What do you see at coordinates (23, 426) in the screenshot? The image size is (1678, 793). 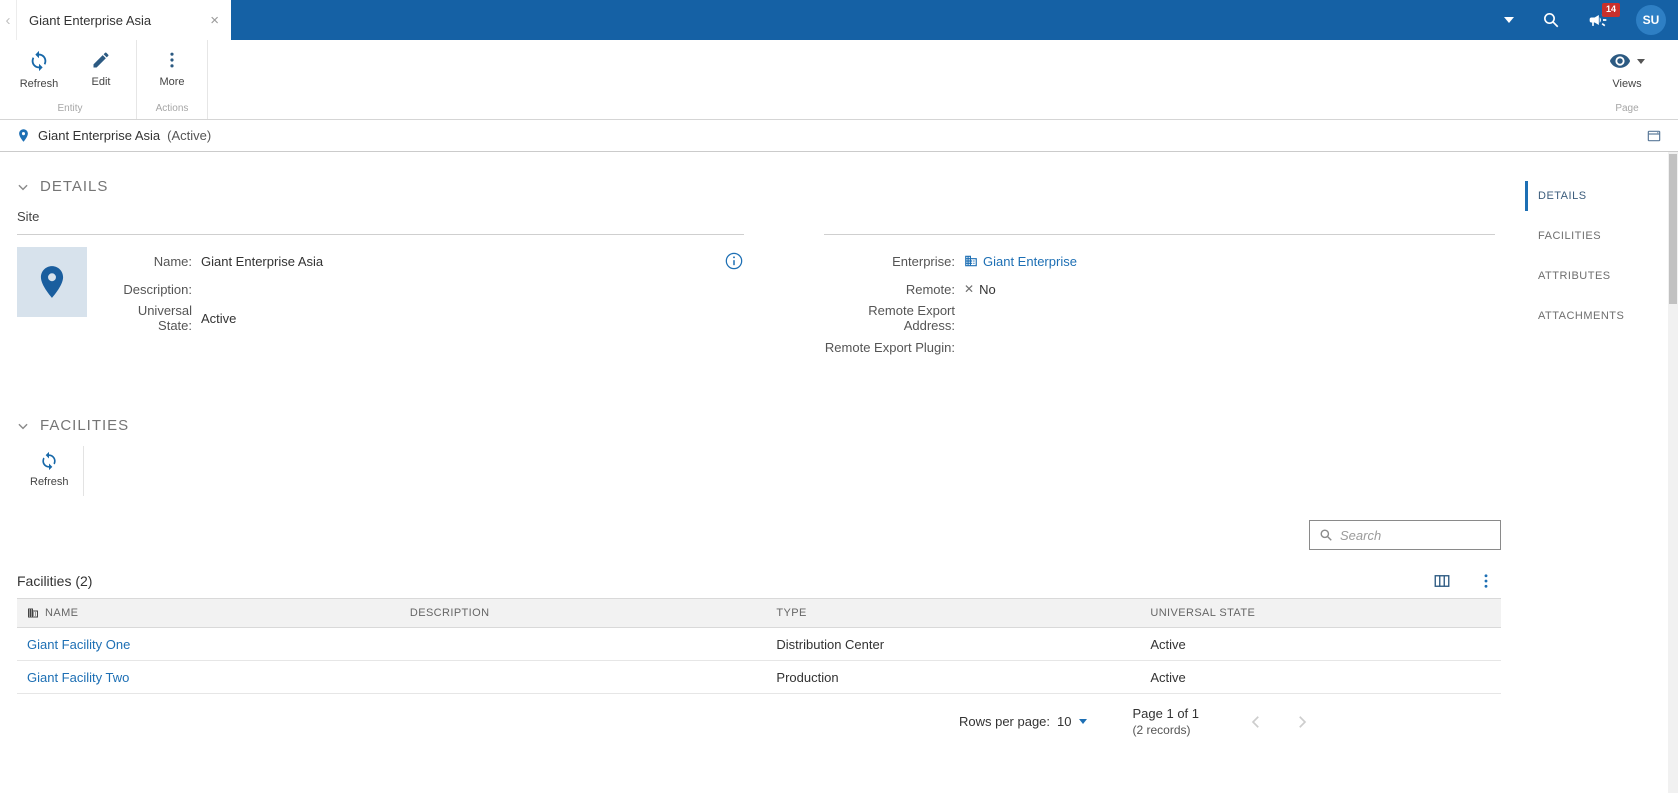 I see `facilities-collapse-chevron-icon` at bounding box center [23, 426].